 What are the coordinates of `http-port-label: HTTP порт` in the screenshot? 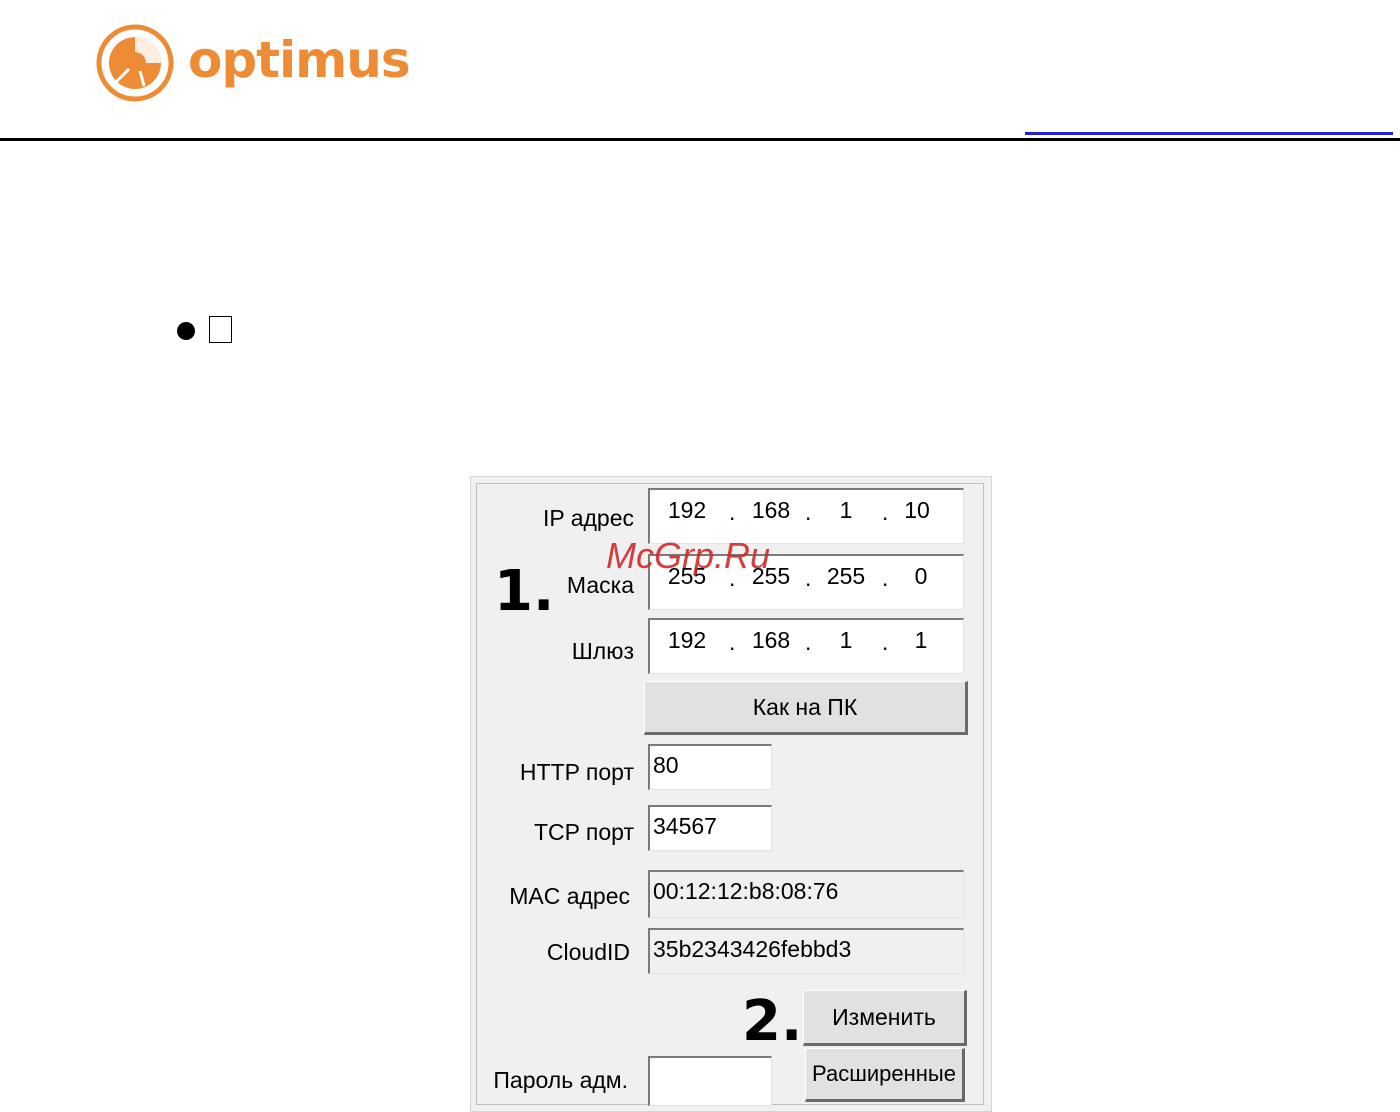 It's located at (576, 772).